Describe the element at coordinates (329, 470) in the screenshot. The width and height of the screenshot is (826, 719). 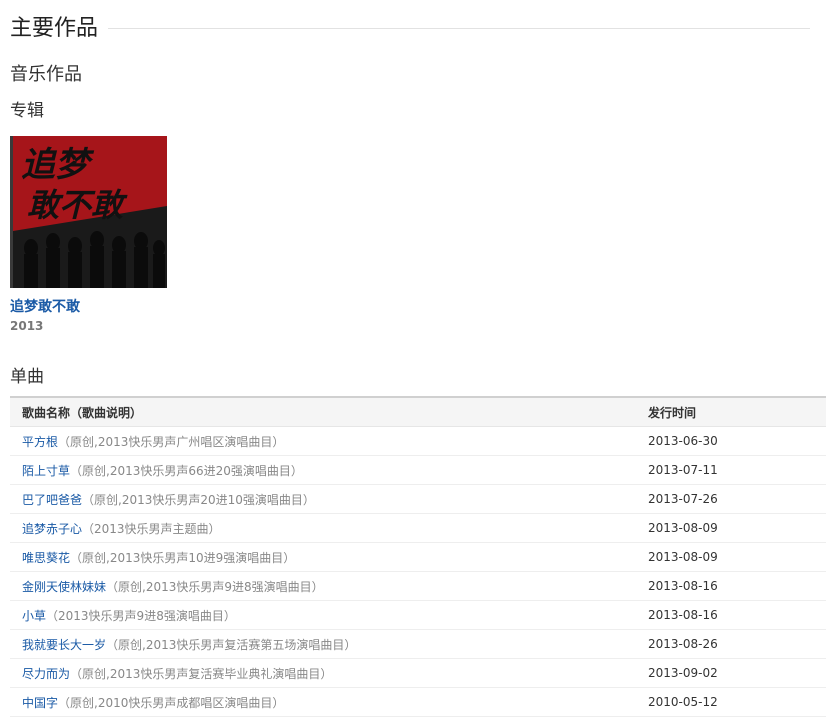
I see `song-cell: 陌上寸草（原创,2013快乐男声66进20强演唱曲目）` at that location.